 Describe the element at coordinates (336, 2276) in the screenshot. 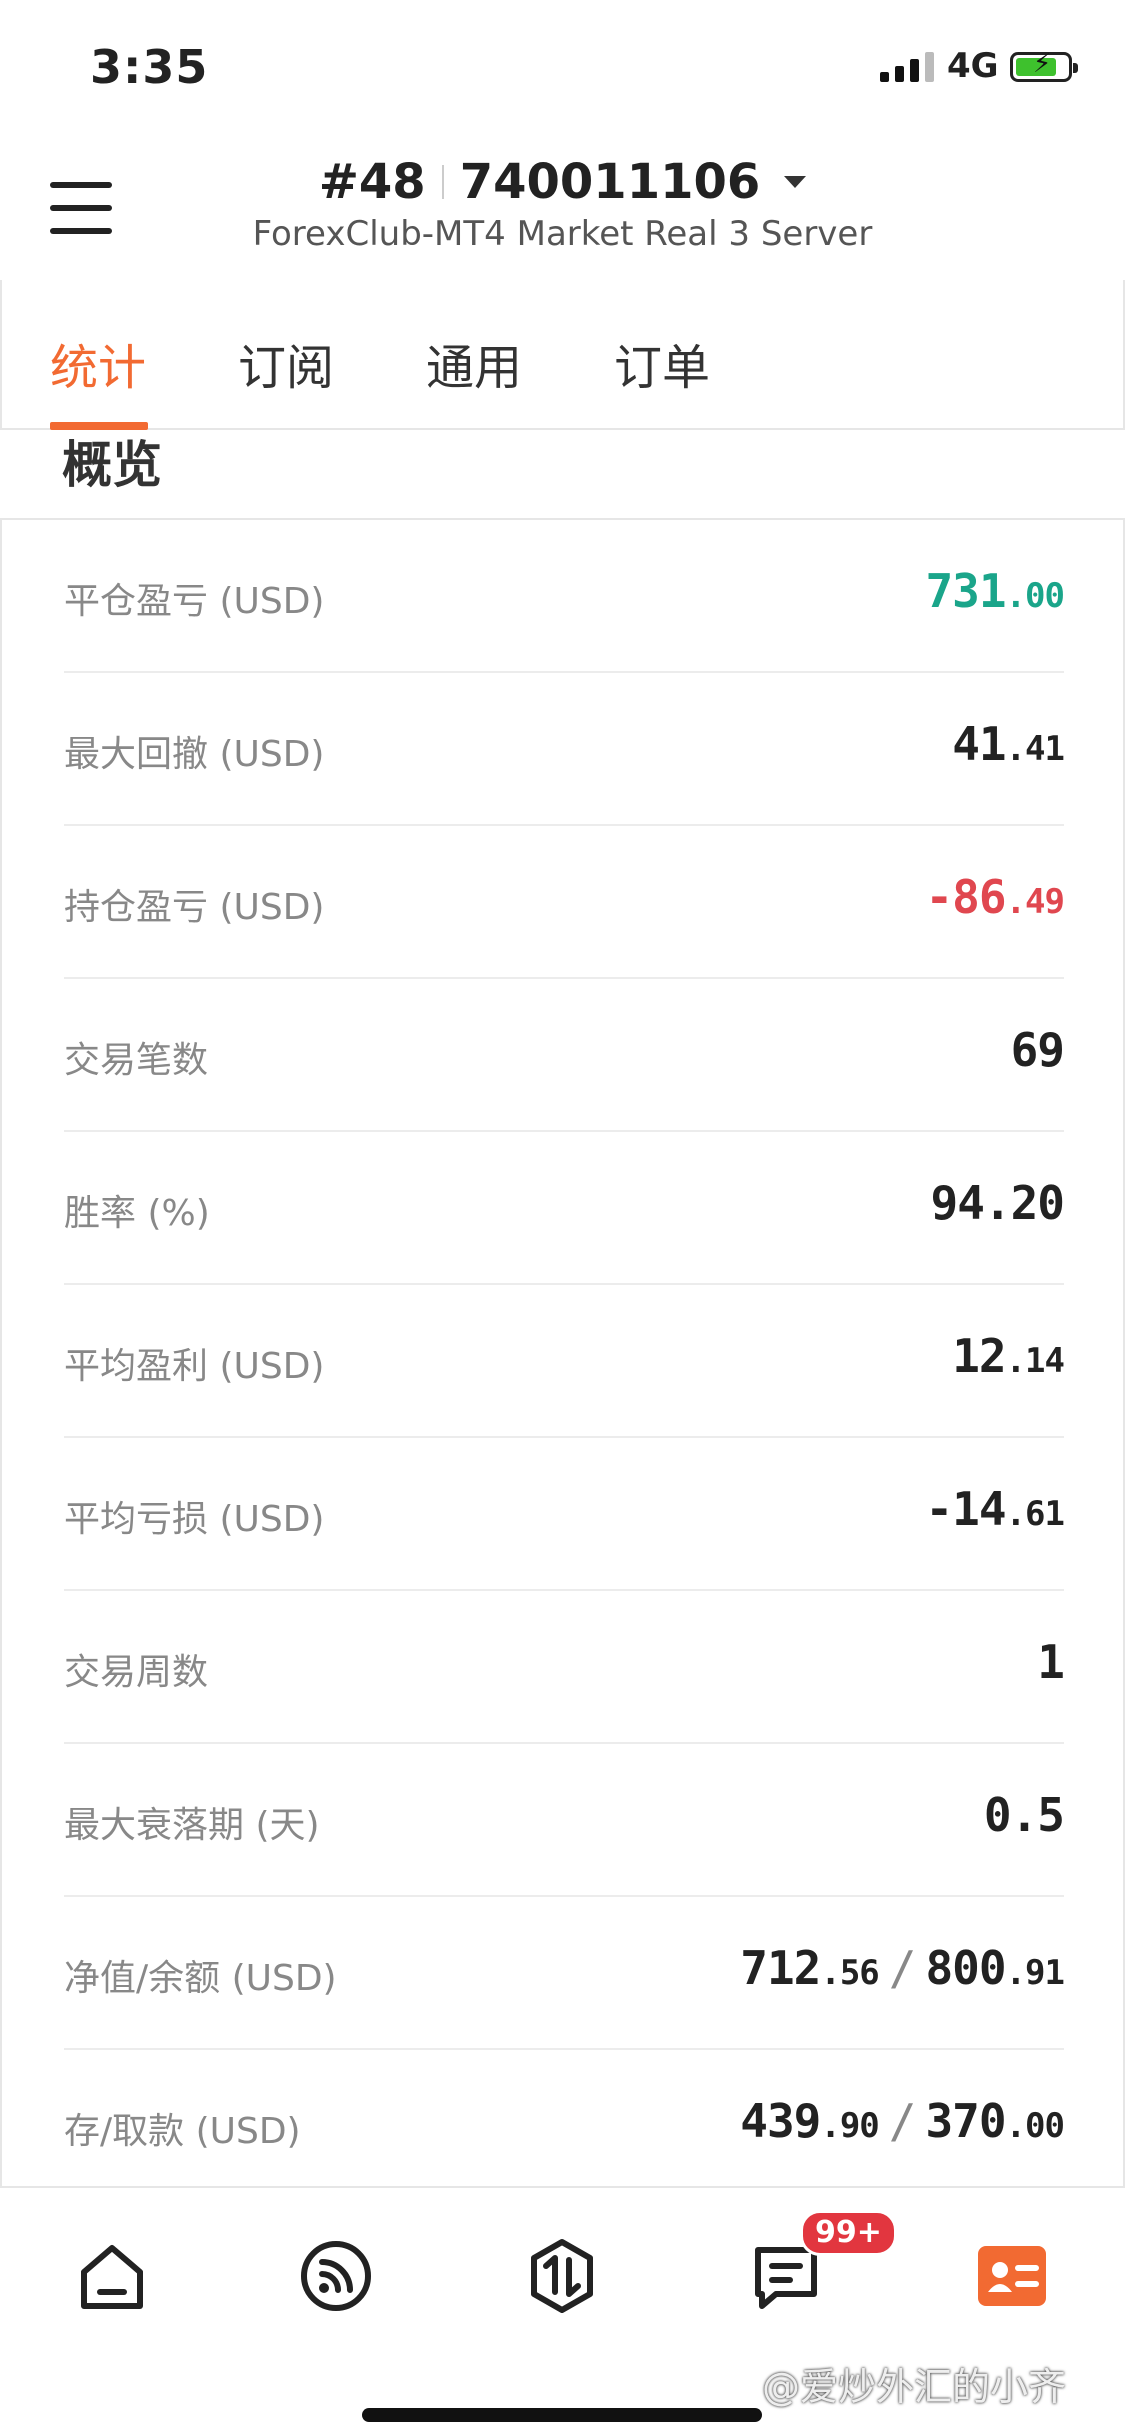

I see `feed-icon` at that location.